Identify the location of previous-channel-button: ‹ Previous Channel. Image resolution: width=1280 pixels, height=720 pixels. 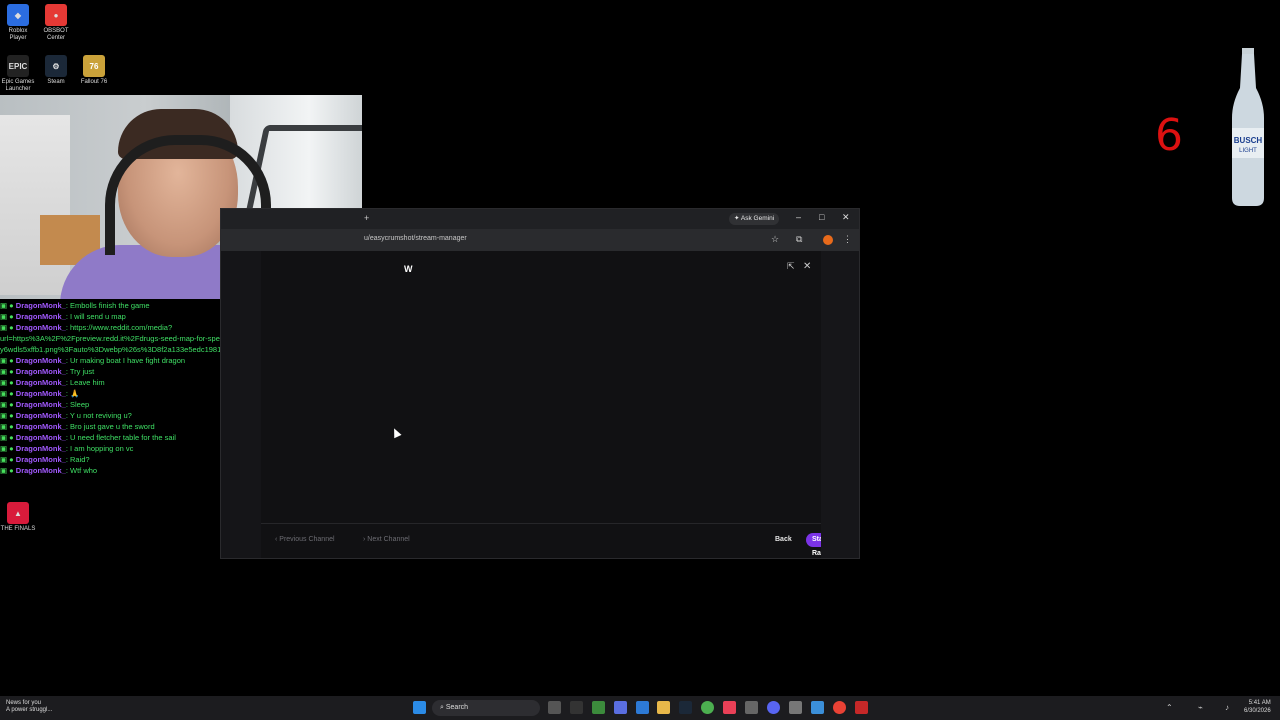
(305, 540).